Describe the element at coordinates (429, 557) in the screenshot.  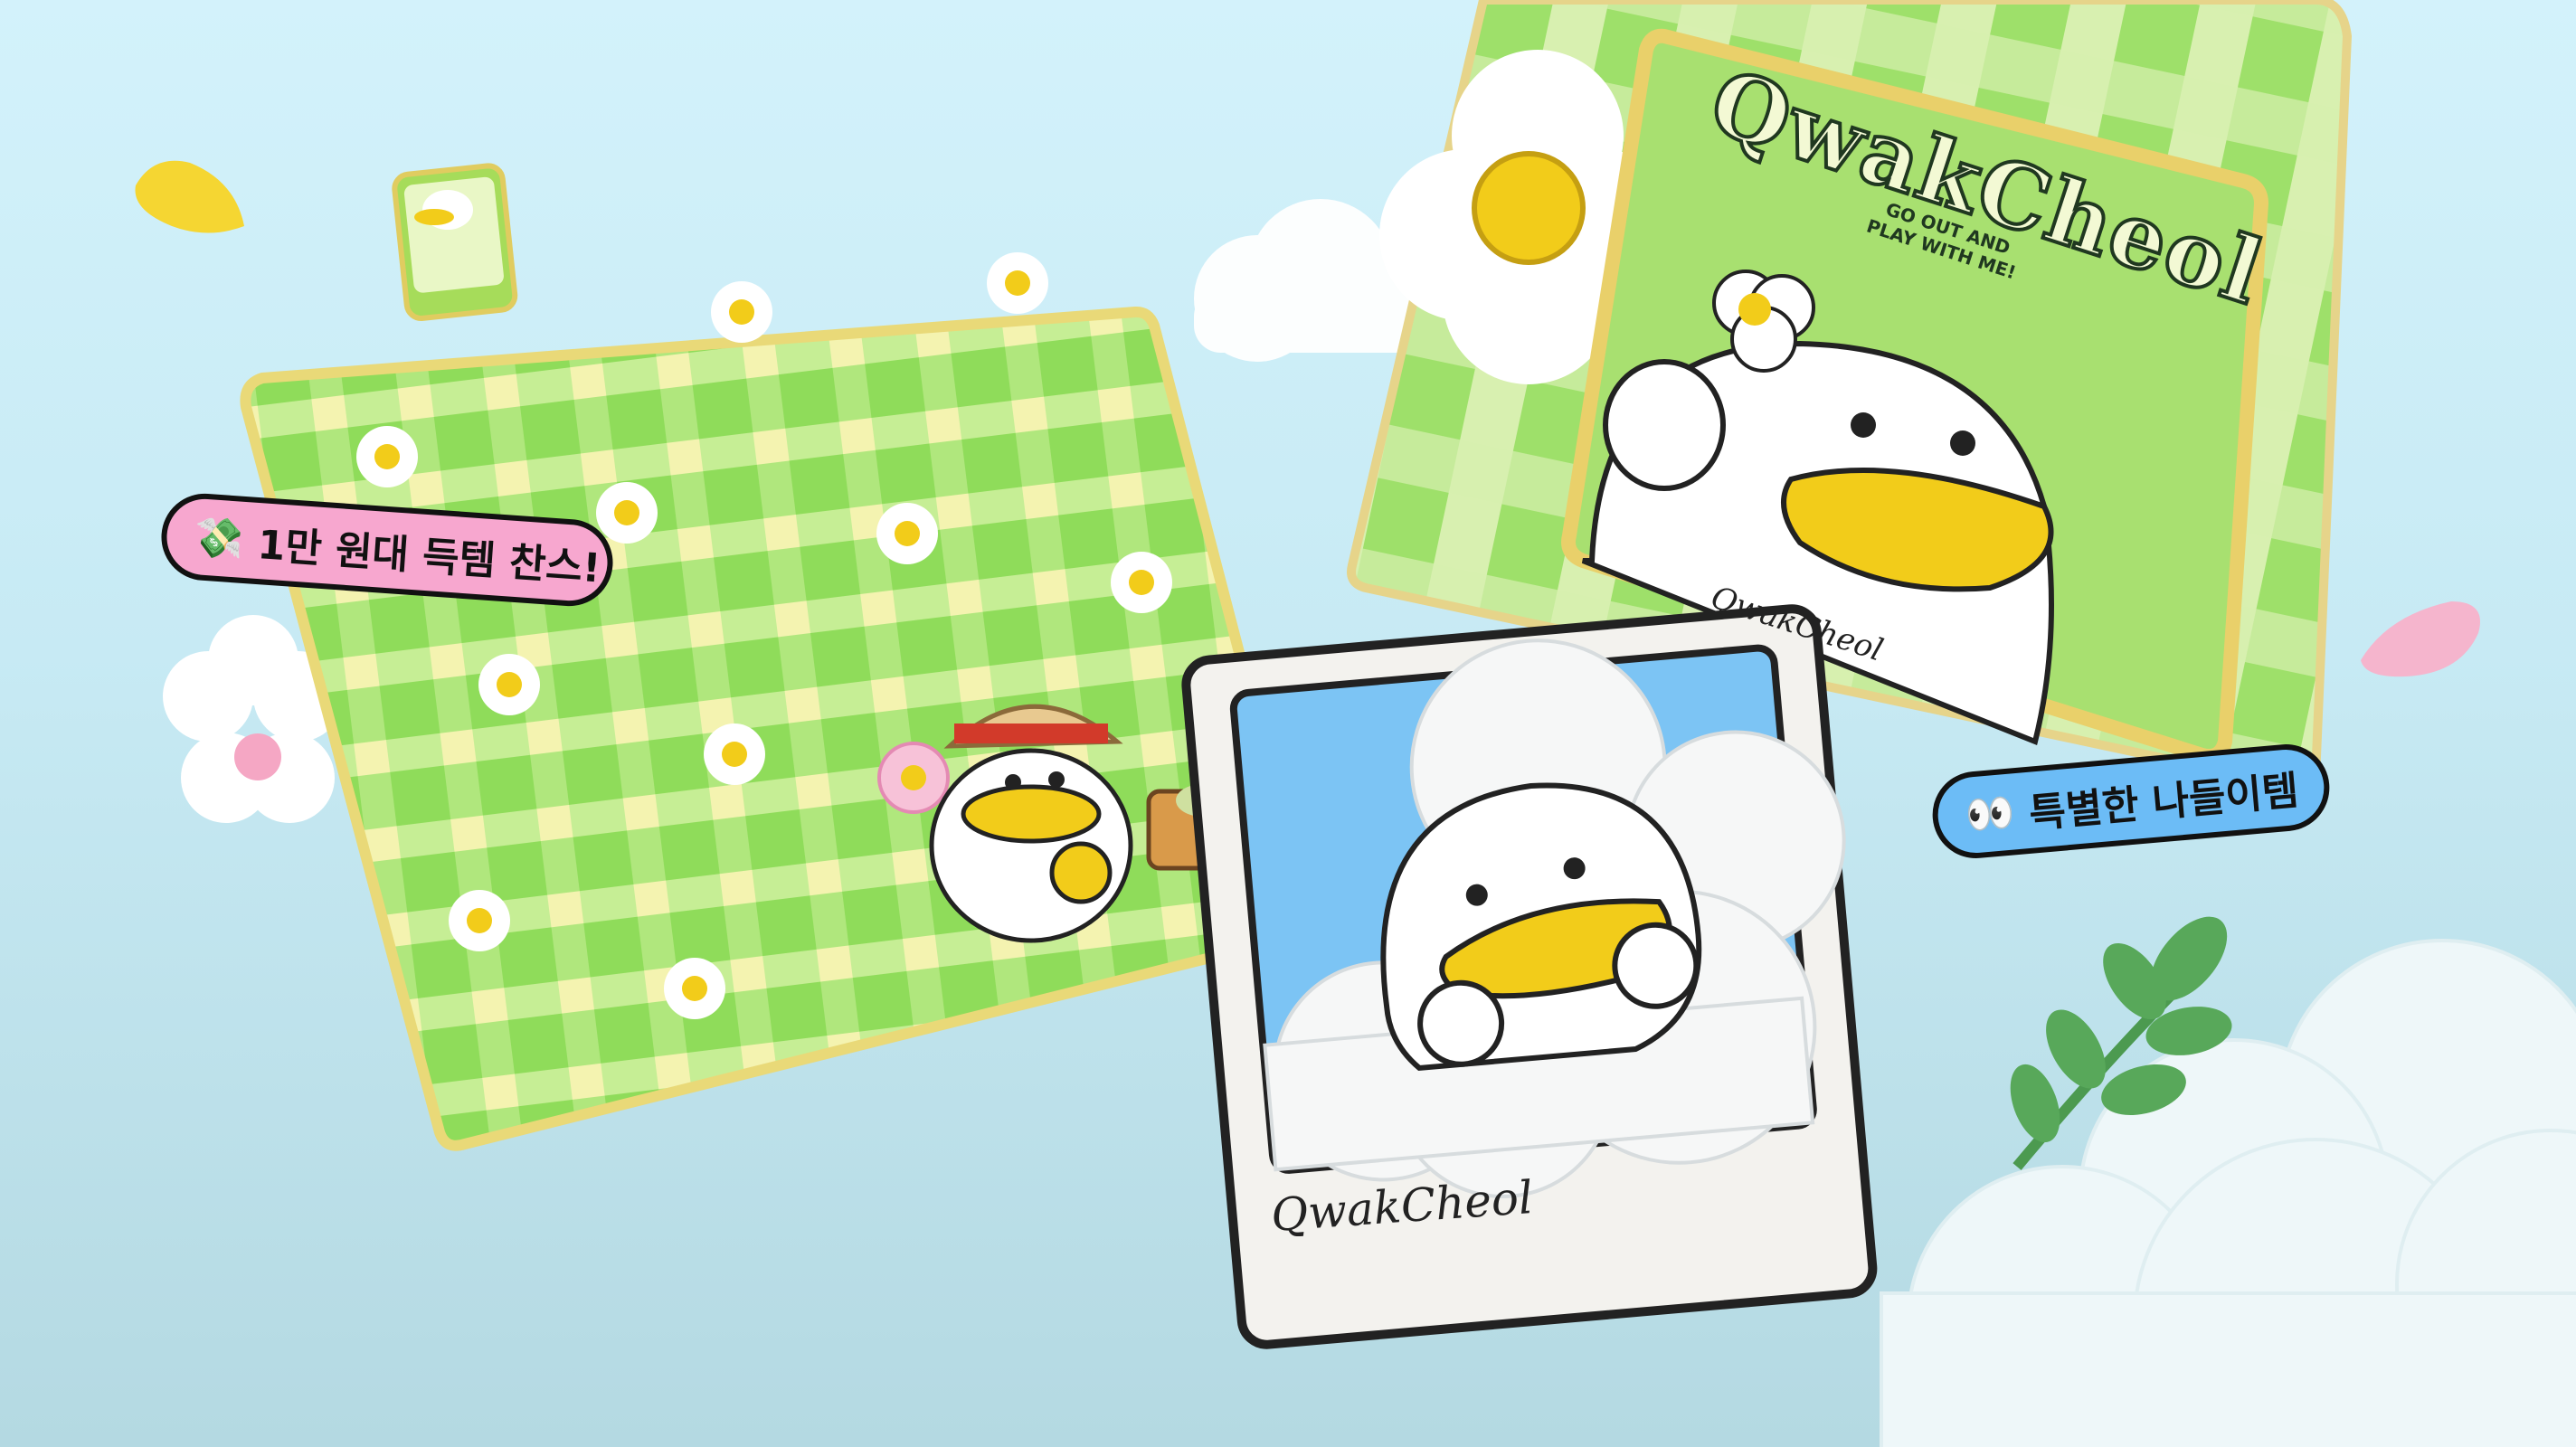
I see `deal-badge-text: 1만 원대 득템 찬스!` at that location.